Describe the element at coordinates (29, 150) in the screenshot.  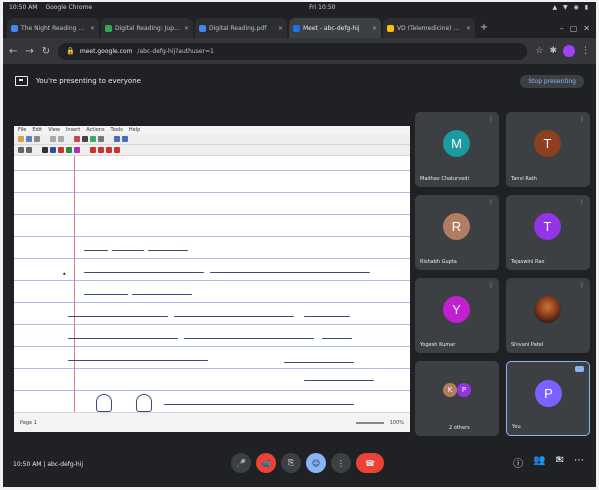
I see `tool-icon` at that location.